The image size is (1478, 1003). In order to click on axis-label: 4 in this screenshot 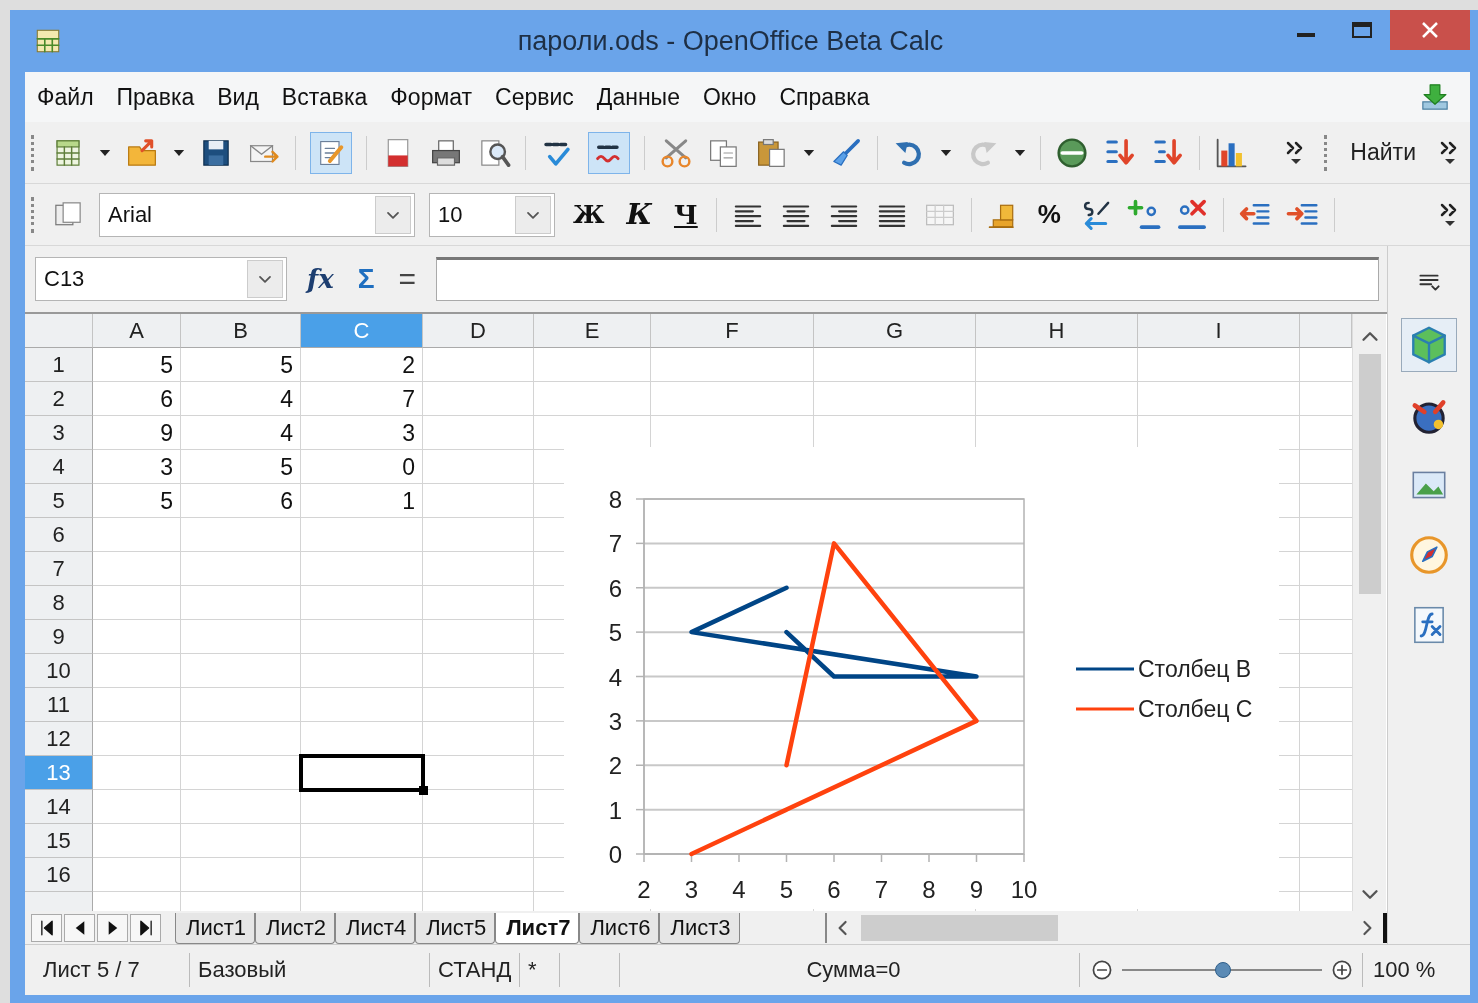, I will do `click(615, 677)`.